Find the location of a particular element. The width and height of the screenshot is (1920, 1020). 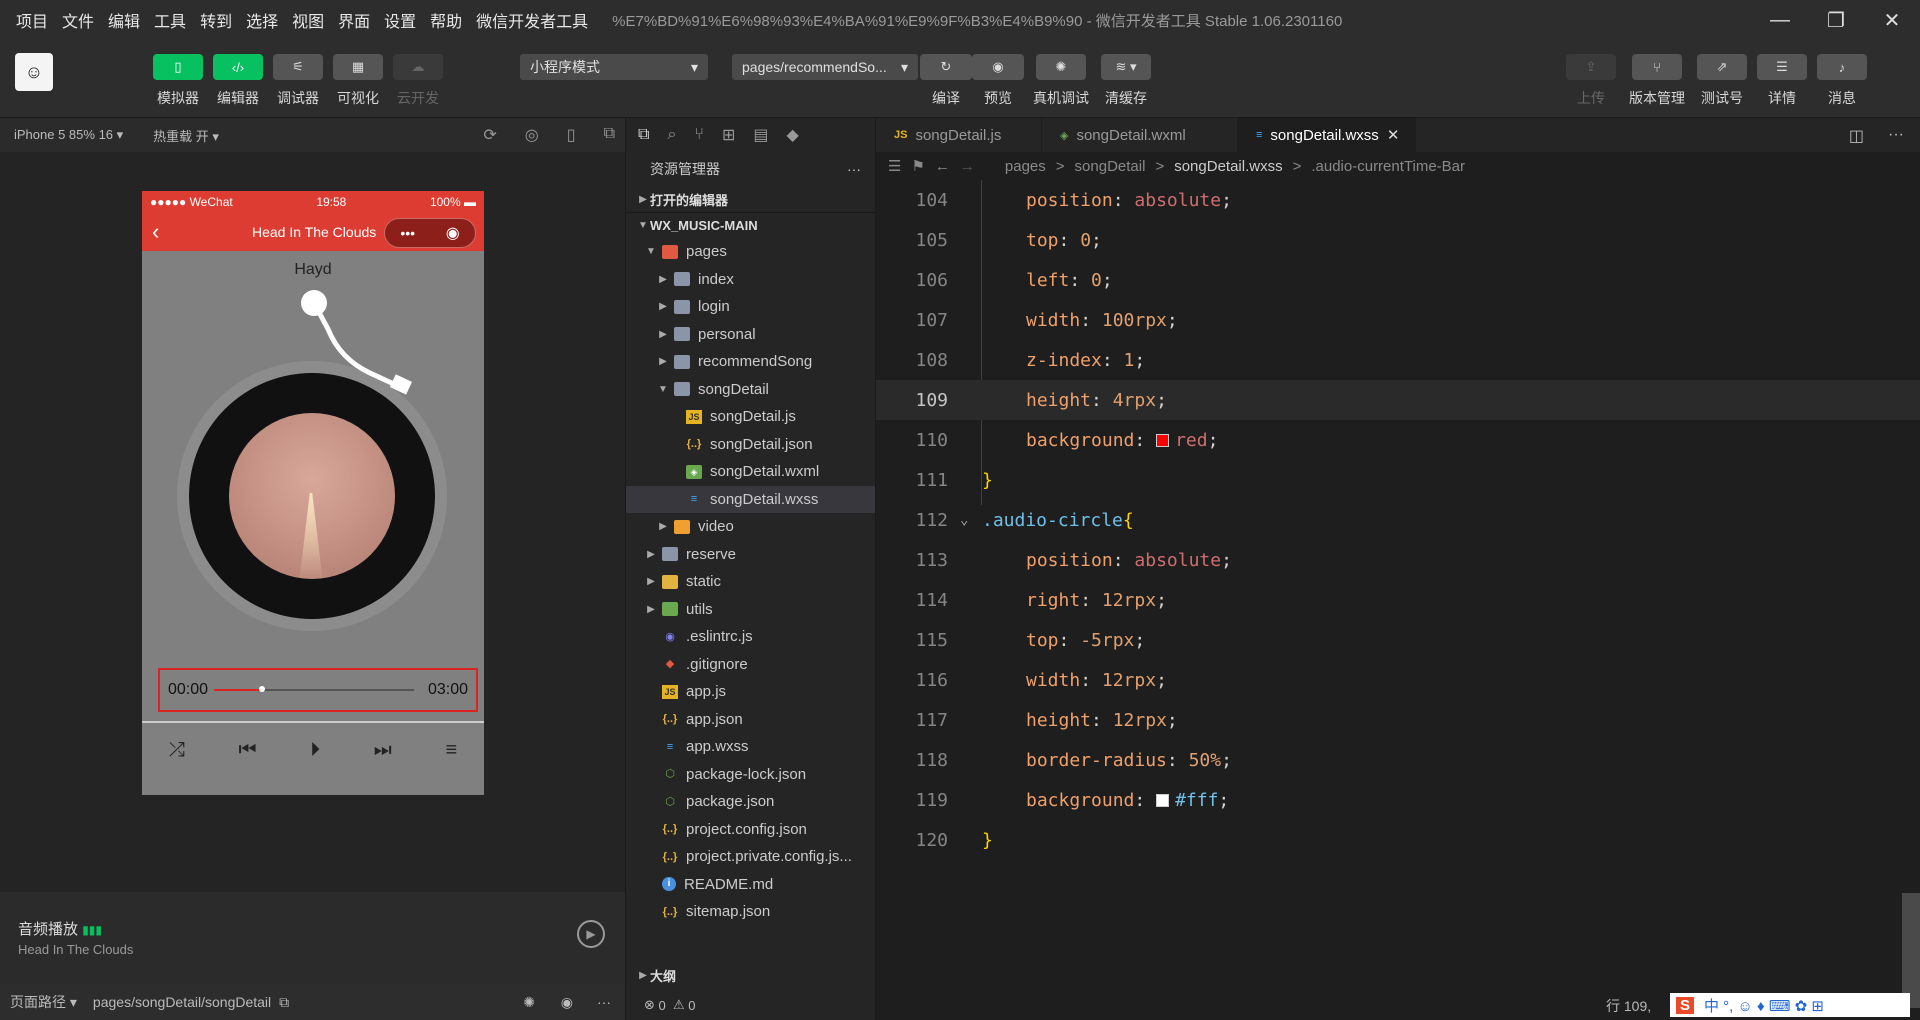

device-select: iPhone 5 85% 16 ▾ is located at coordinates (68, 135).